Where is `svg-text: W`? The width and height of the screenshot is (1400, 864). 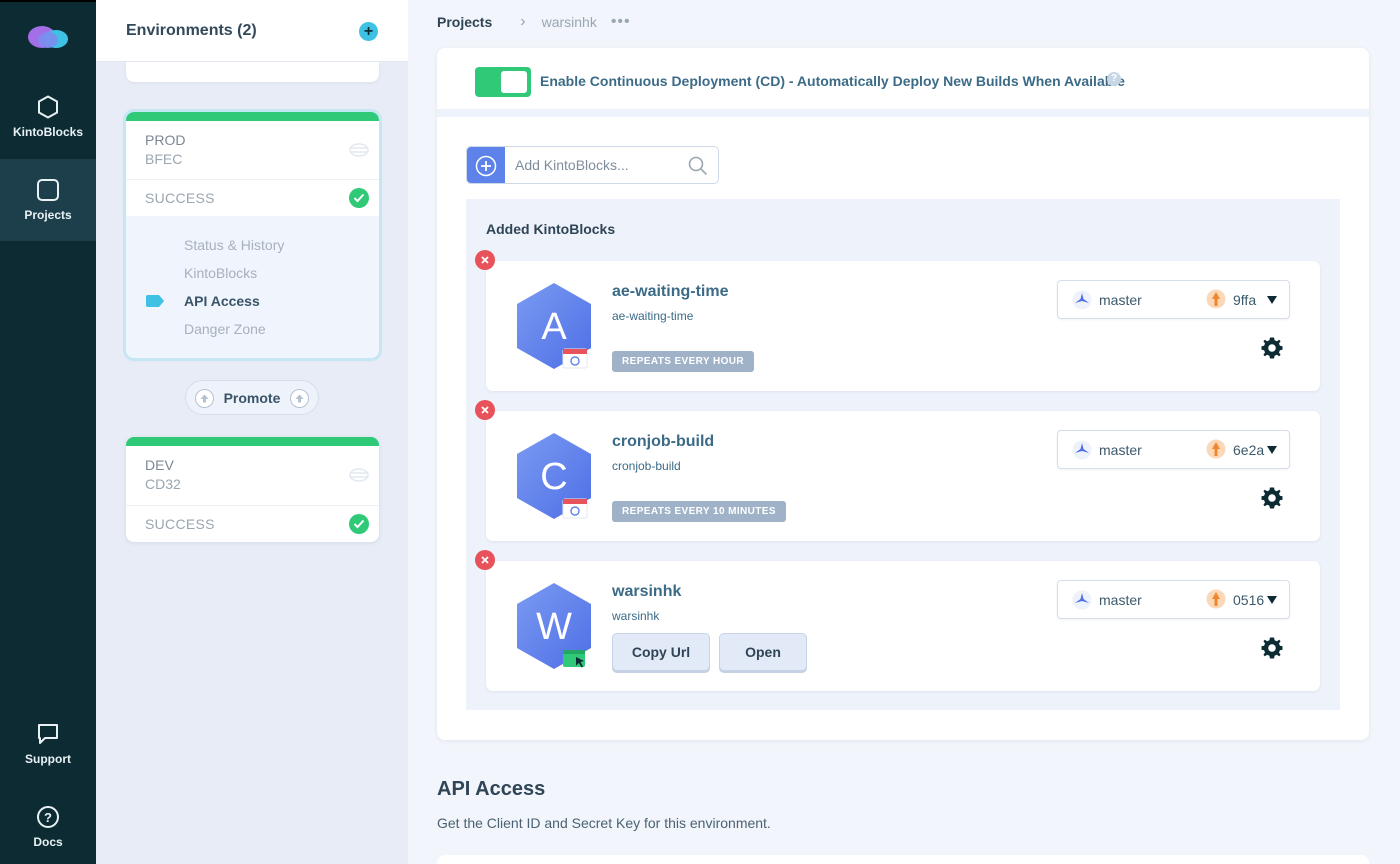
svg-text: W is located at coordinates (554, 627).